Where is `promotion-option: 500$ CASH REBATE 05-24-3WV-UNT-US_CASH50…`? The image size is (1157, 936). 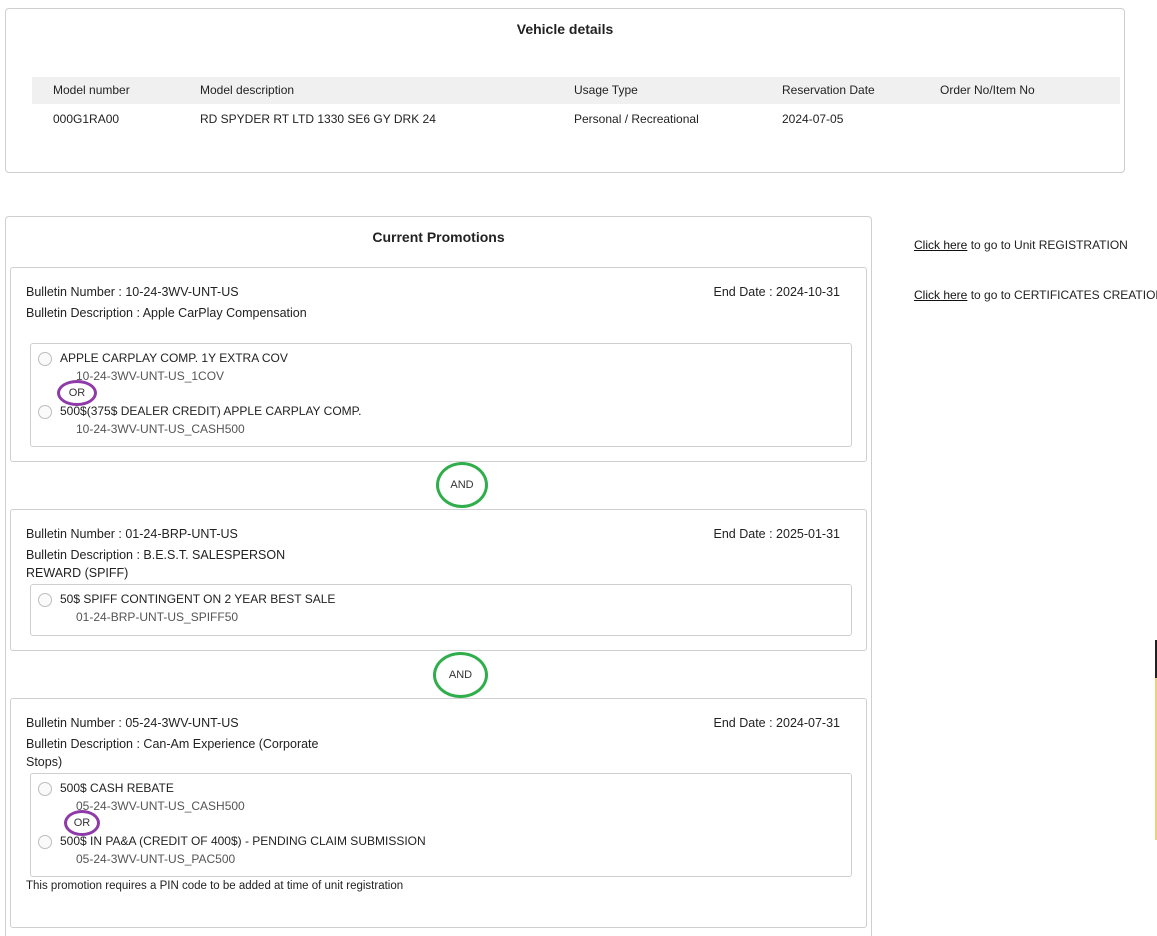
promotion-option: 500$ CASH REBATE 05-24-3WV-UNT-US_CASH50… is located at coordinates (441, 793).